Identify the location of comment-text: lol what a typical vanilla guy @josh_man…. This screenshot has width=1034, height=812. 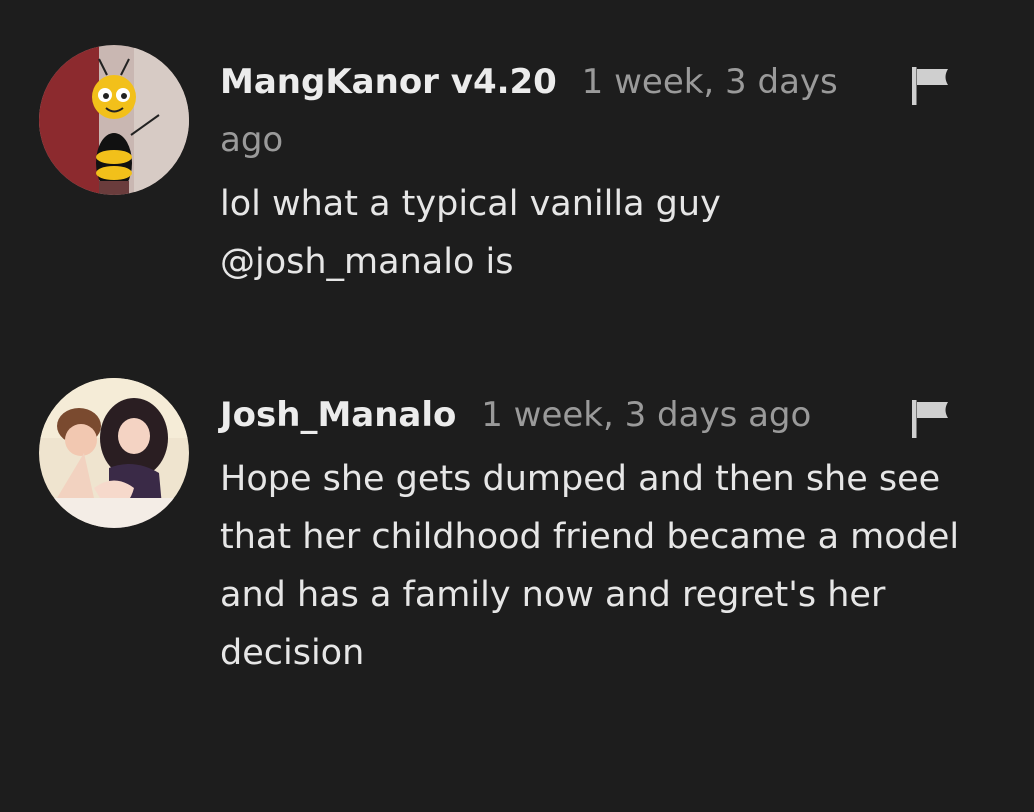
(470, 233).